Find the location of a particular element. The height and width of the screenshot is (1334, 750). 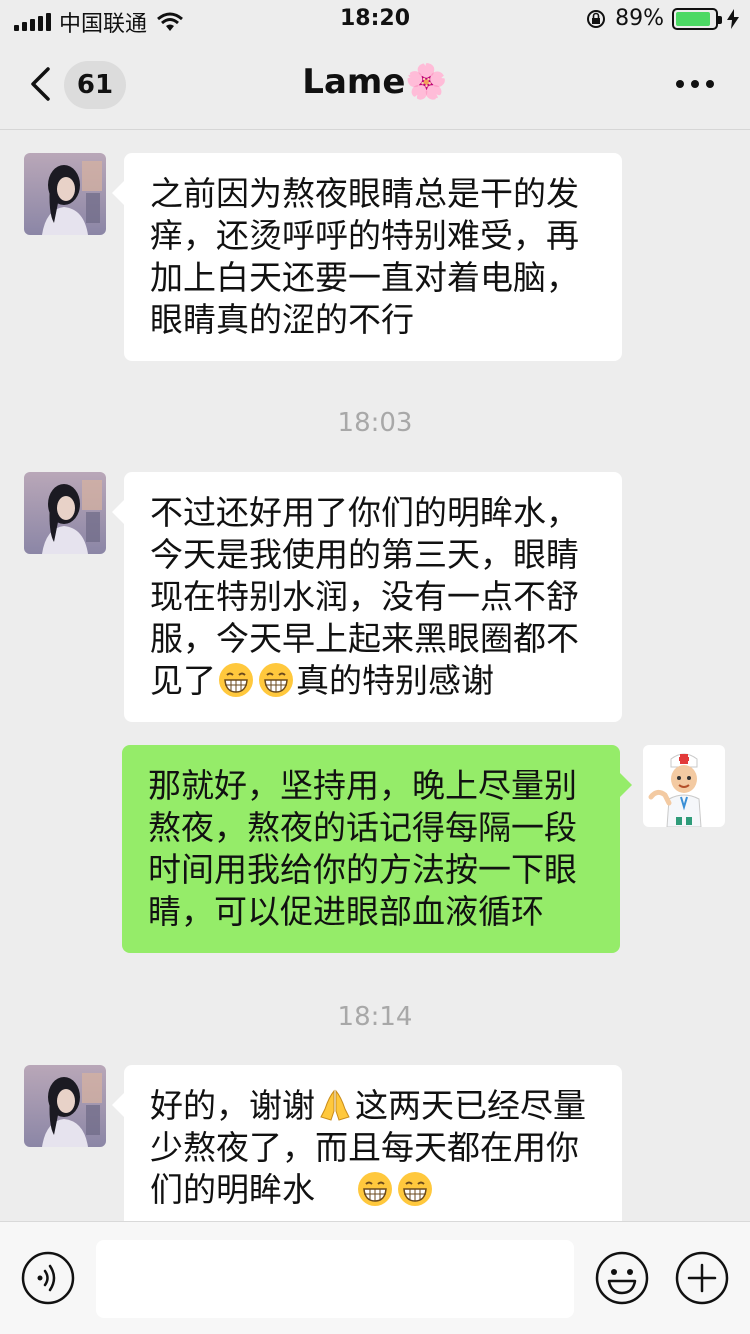

message-text: 真的特别感谢 is located at coordinates (395, 680).